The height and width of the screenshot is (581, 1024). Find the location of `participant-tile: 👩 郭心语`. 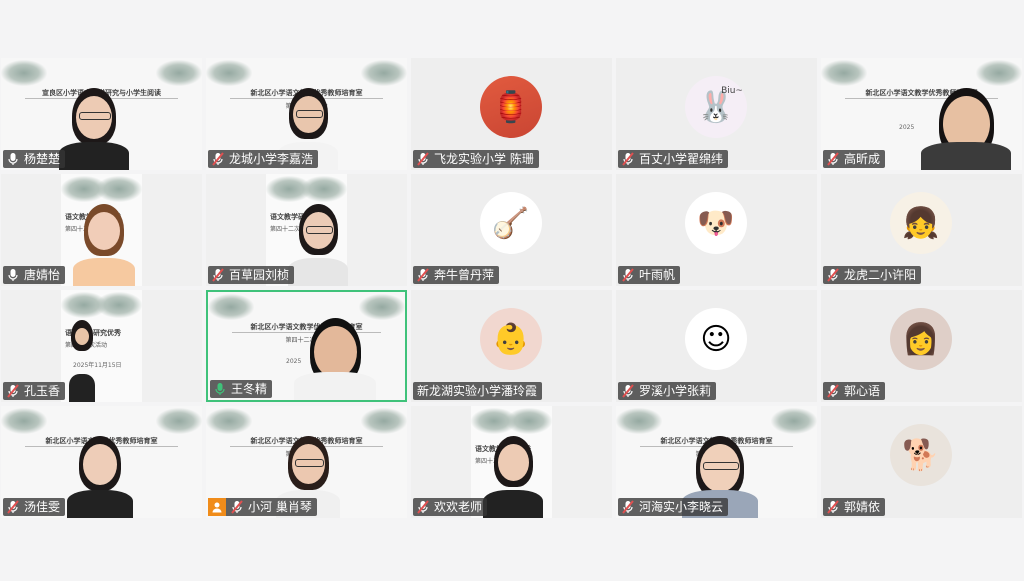

participant-tile: 👩 郭心语 is located at coordinates (921, 346).